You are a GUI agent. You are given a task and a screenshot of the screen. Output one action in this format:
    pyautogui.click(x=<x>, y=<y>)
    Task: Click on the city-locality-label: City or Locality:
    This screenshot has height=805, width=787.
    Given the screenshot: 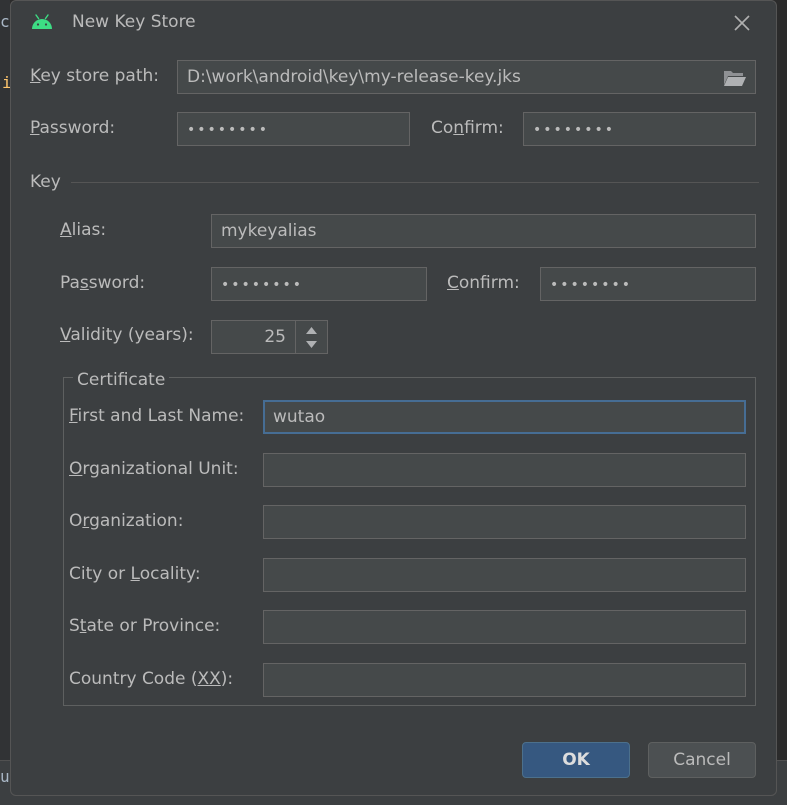 What is the action you would take?
    pyautogui.click(x=135, y=574)
    